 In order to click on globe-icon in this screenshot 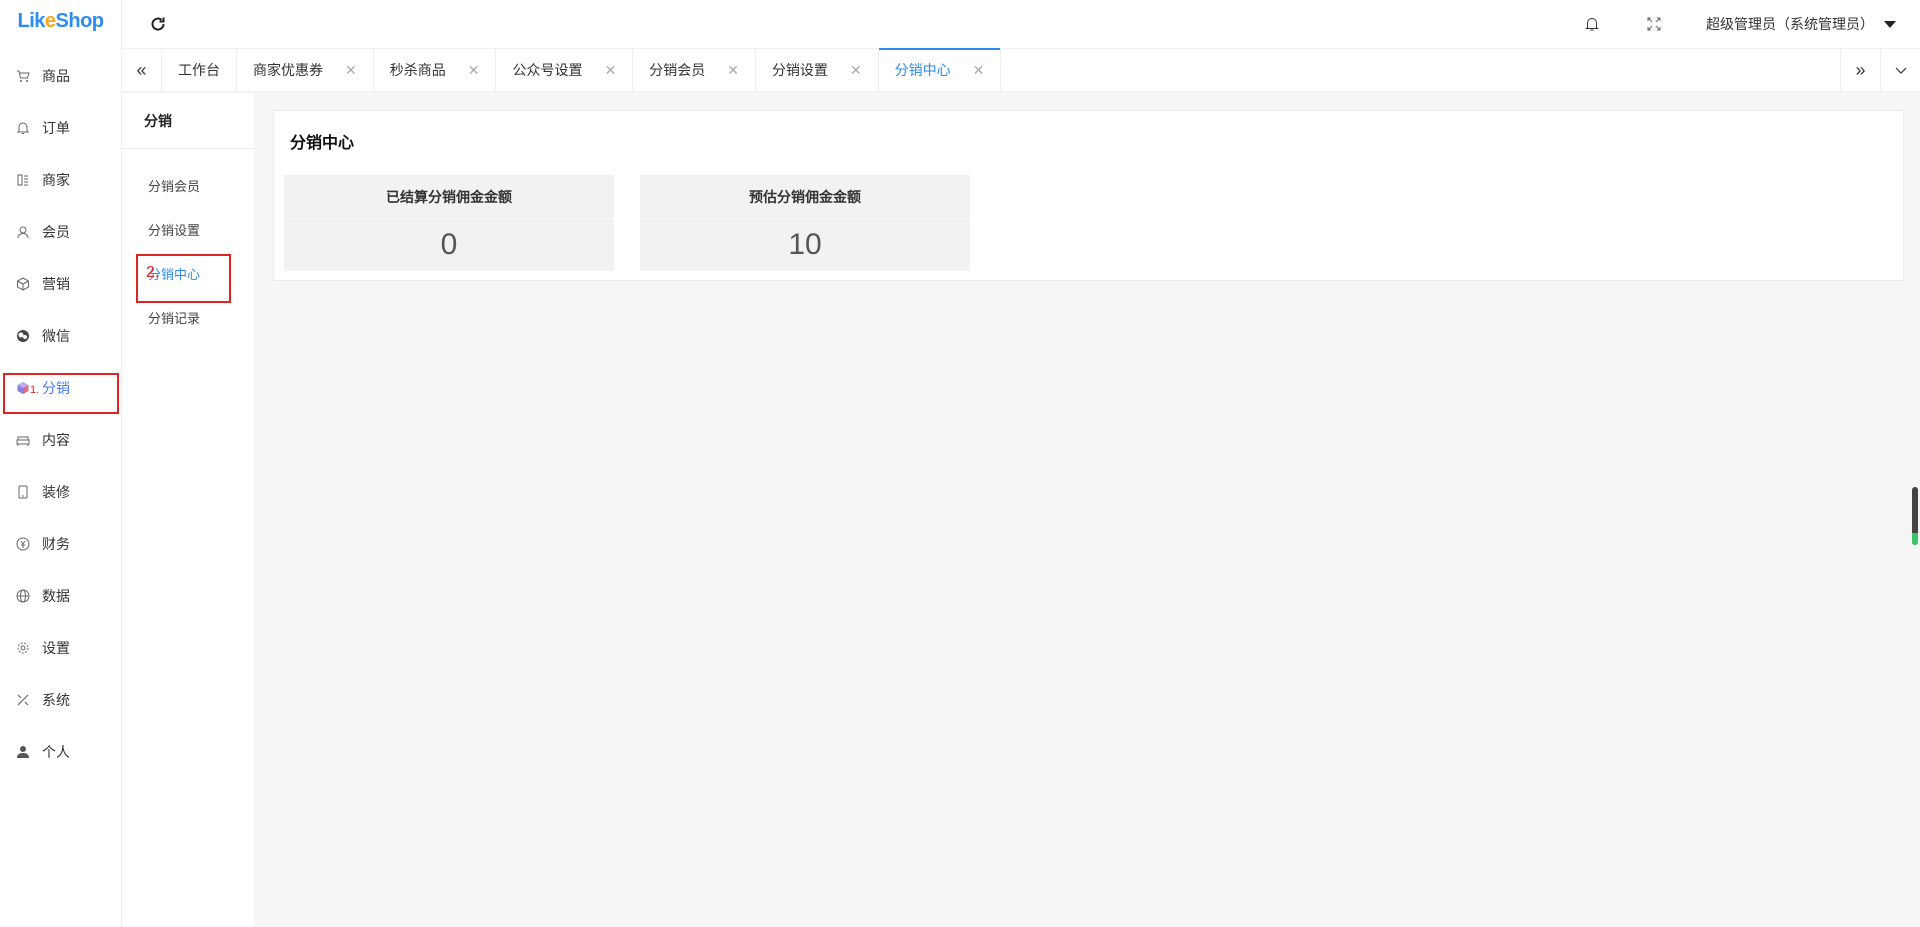, I will do `click(23, 596)`.